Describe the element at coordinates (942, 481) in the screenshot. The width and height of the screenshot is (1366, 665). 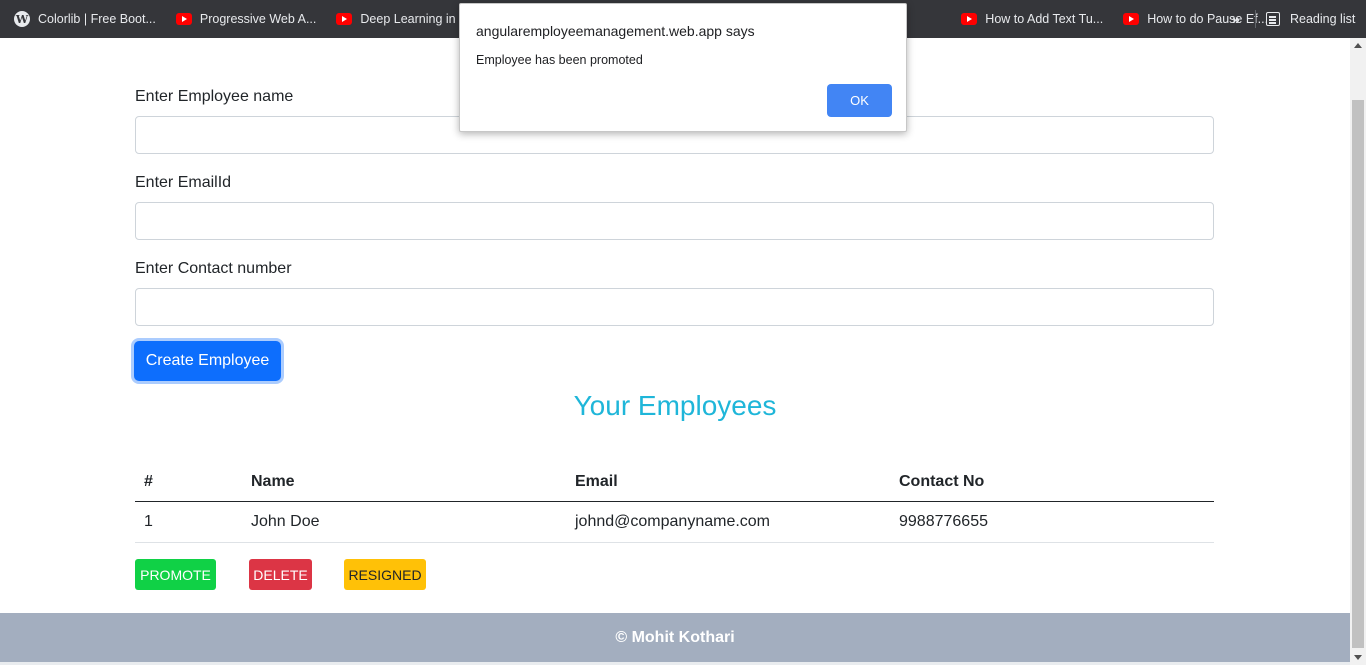
I see `header-contact: Contact No` at that location.